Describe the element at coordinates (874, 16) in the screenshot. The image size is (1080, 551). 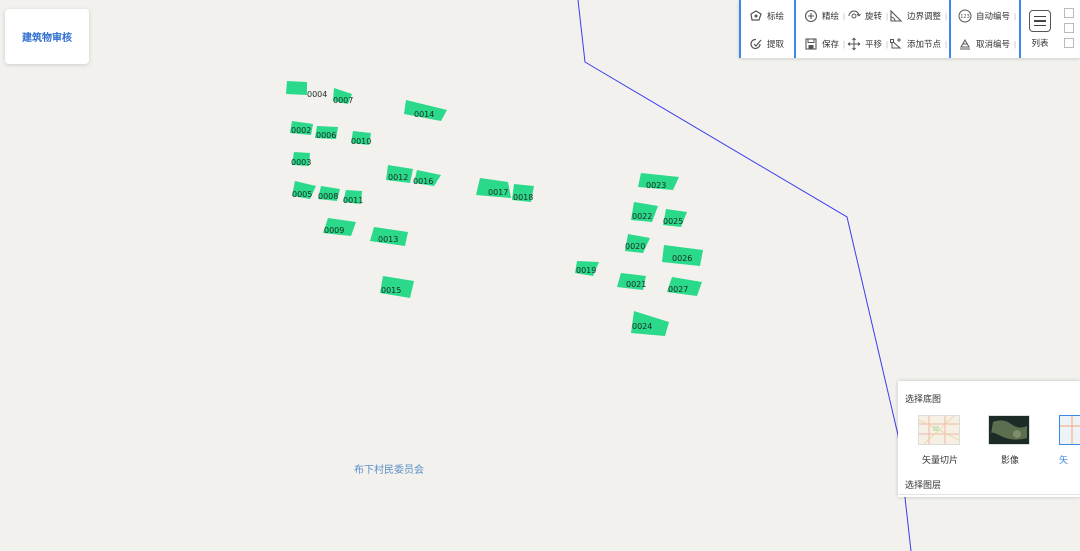
I see `rotate-label: 旋转` at that location.